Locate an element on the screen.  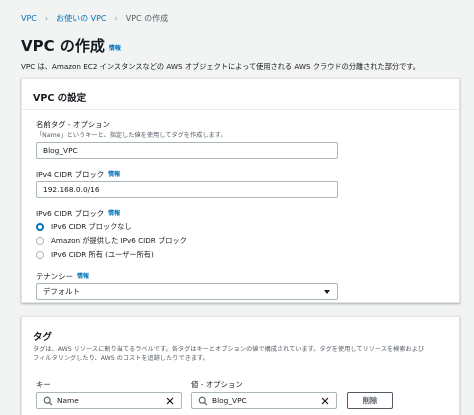
tag-key-input: Name is located at coordinates (109, 400).